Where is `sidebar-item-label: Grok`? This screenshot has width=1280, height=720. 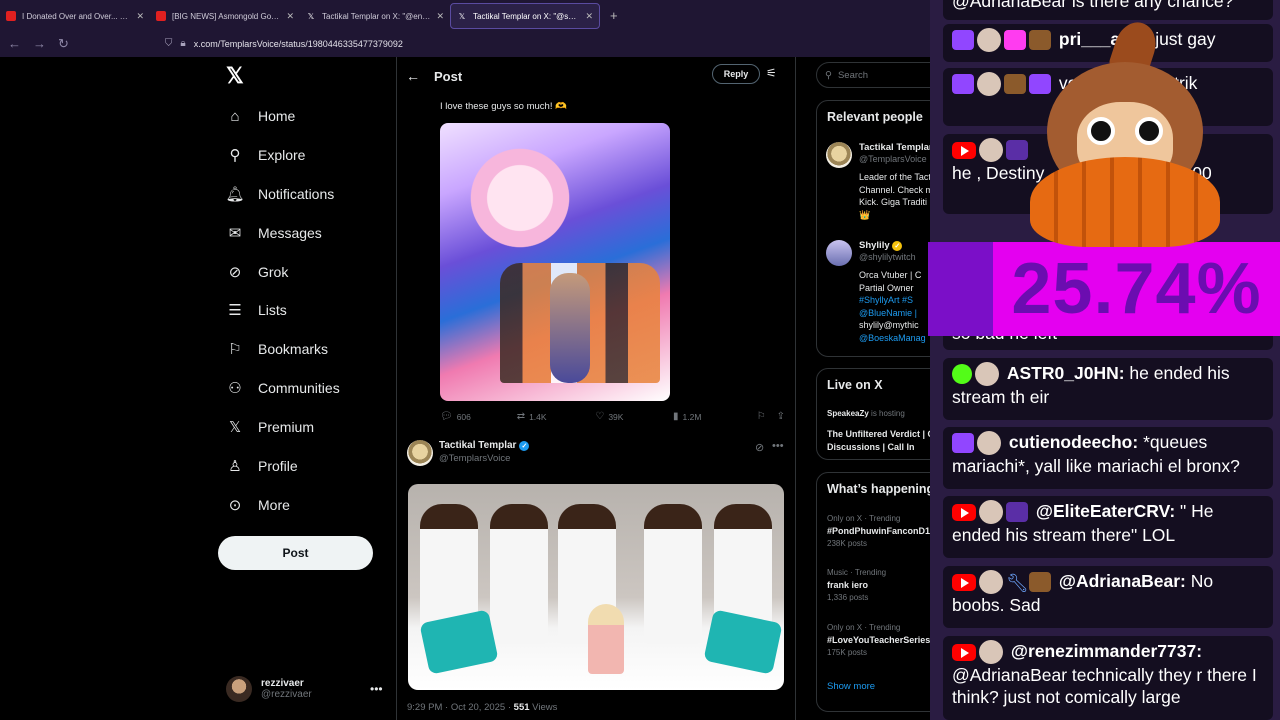 sidebar-item-label: Grok is located at coordinates (273, 272).